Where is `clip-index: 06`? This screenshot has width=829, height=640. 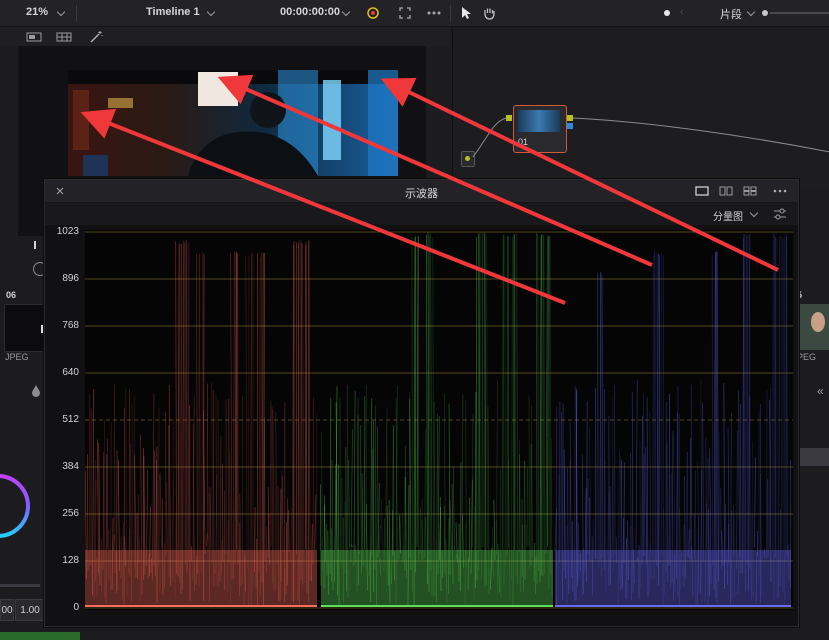 clip-index: 06 is located at coordinates (11, 295).